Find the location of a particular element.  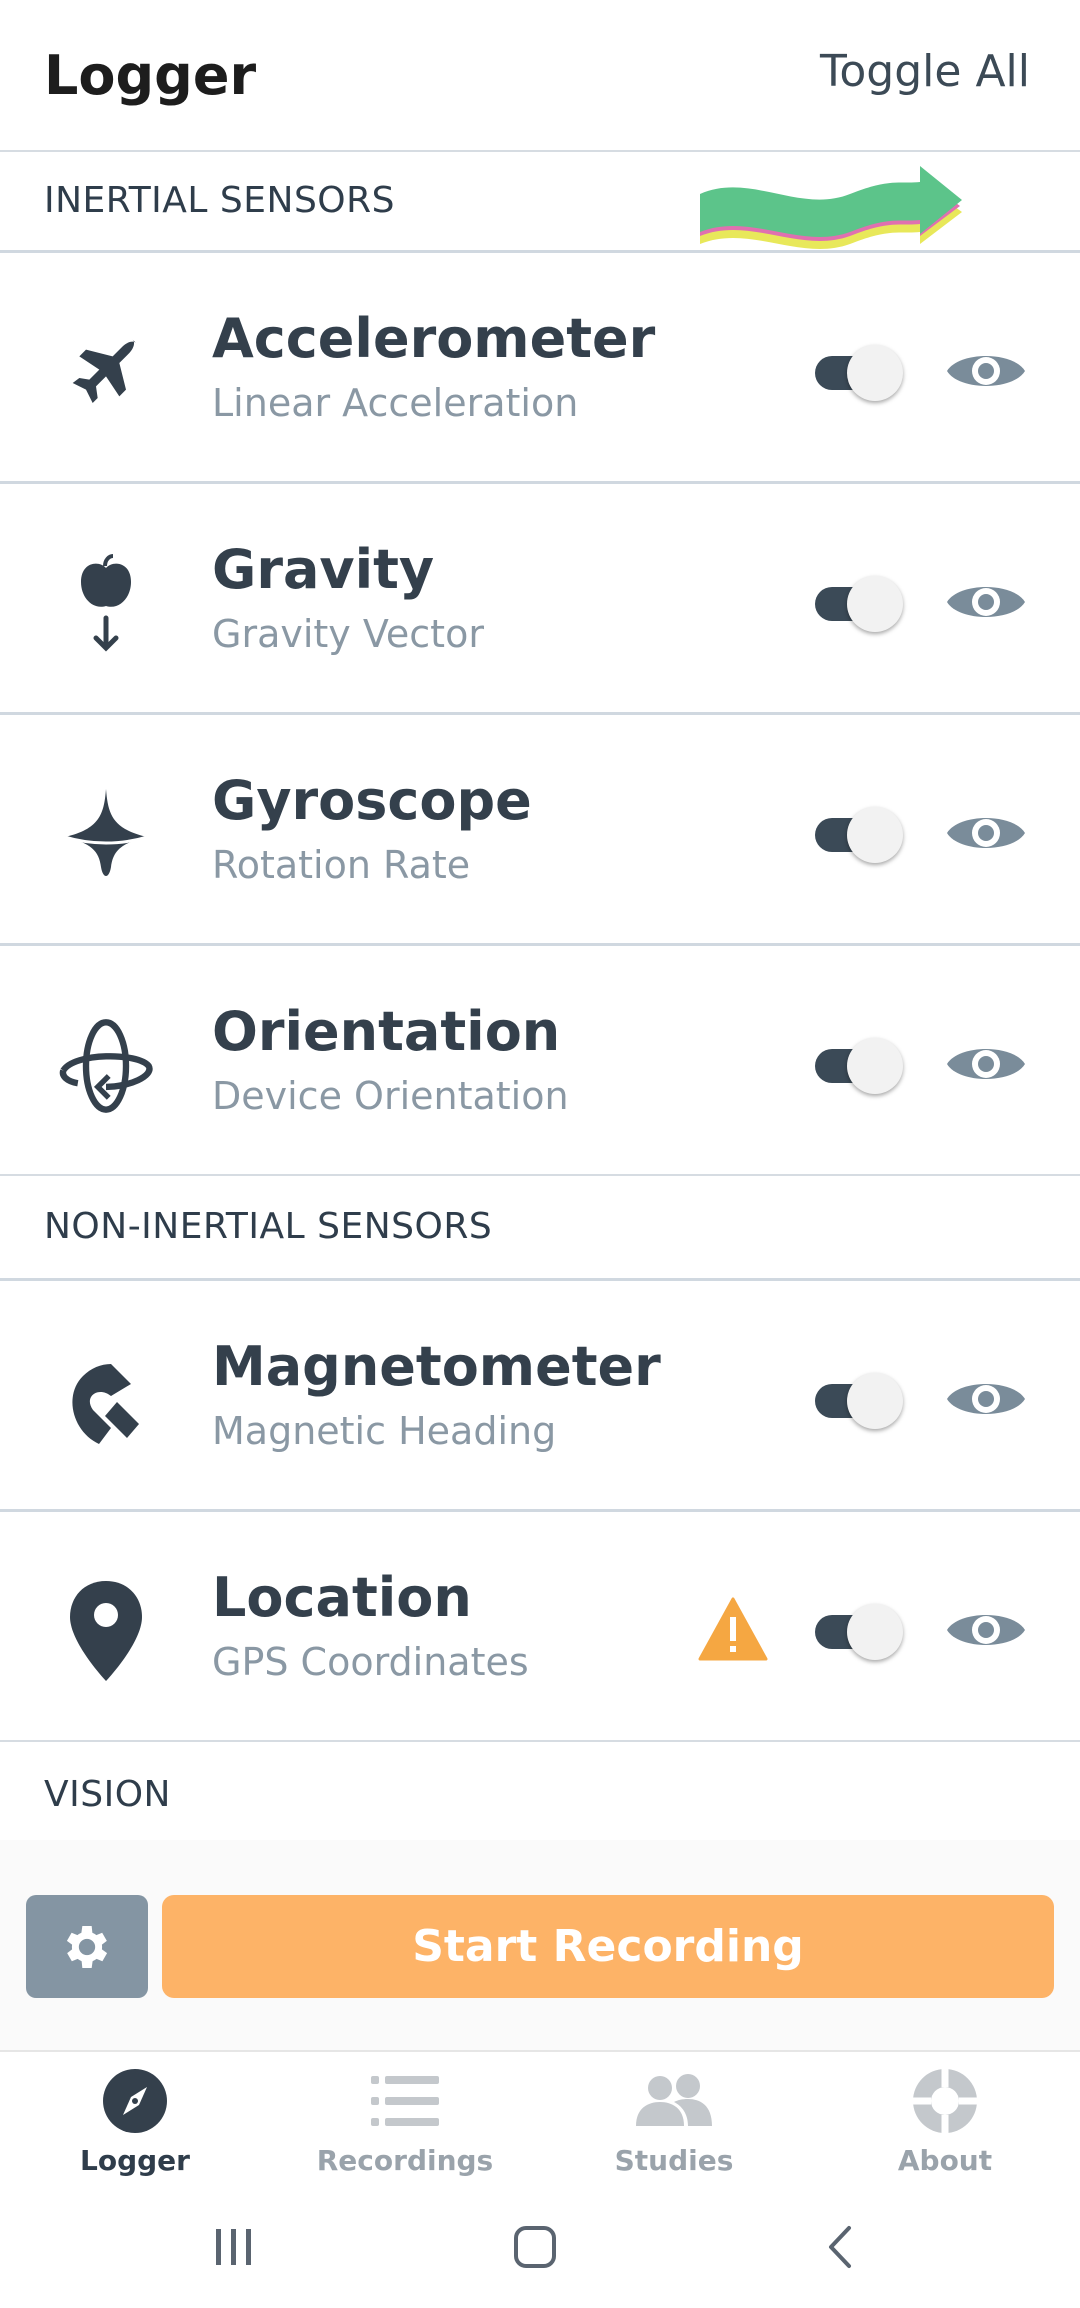

back-button is located at coordinates (840, 2247).